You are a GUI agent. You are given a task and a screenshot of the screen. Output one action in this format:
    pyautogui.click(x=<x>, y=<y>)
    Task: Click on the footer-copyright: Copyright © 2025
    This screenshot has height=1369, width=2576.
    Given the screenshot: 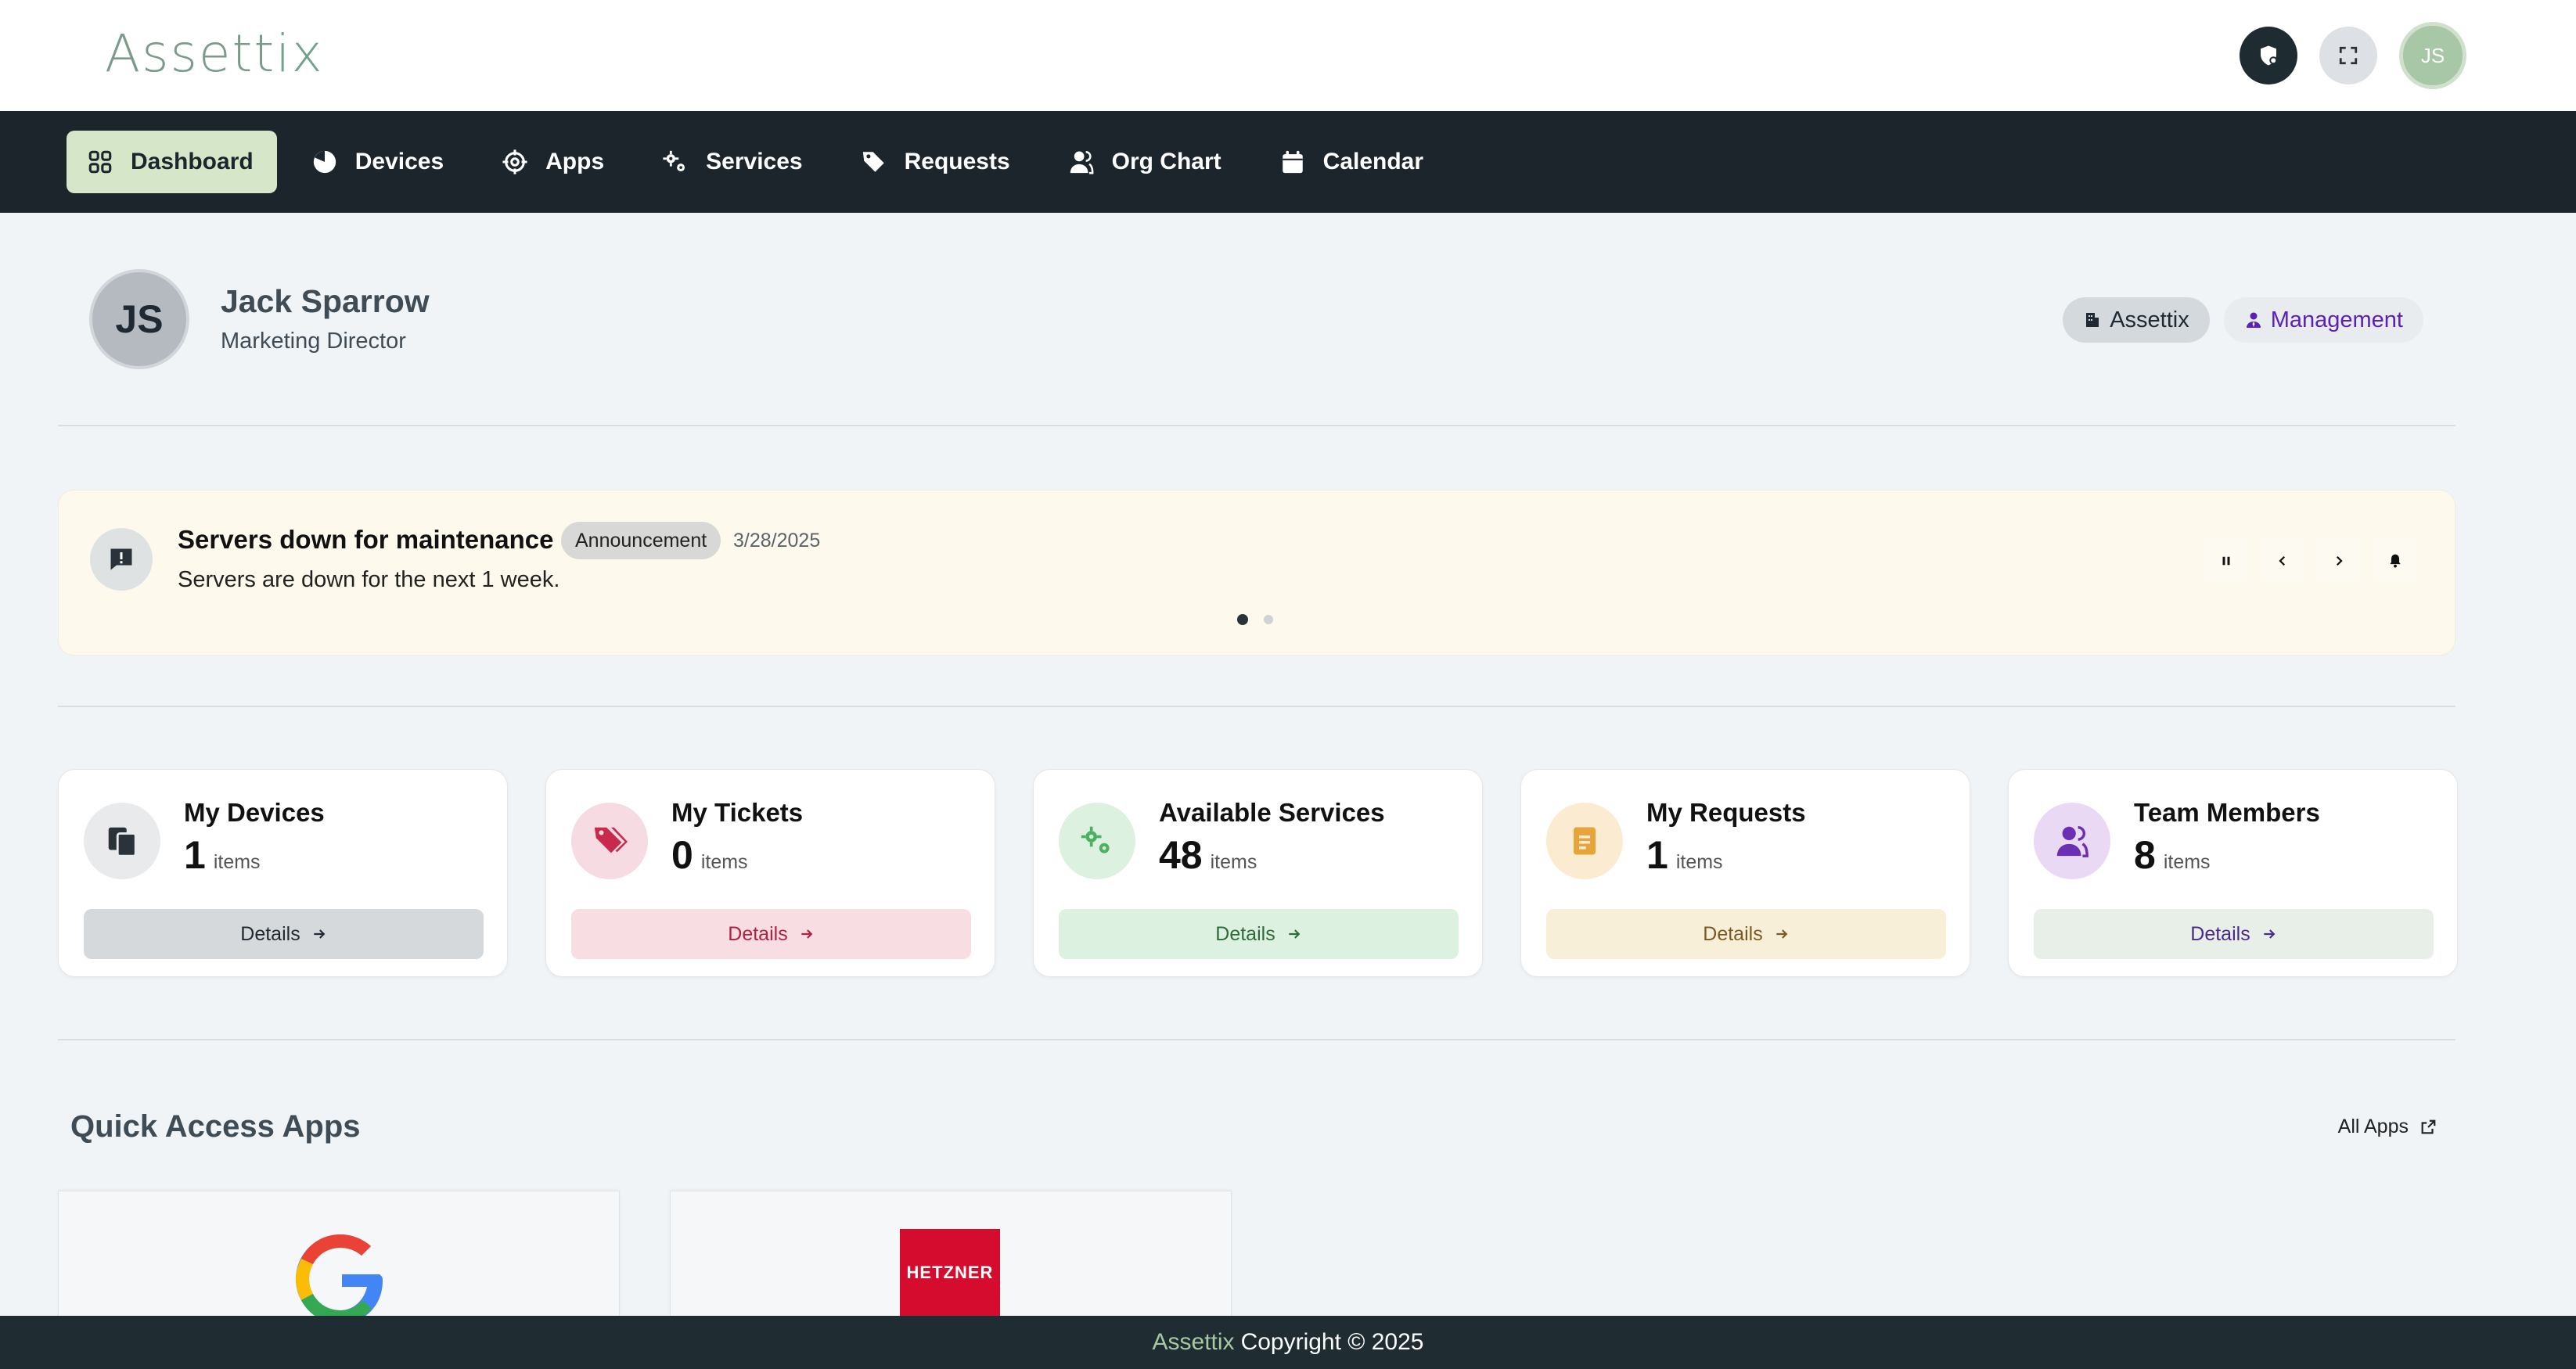 What is the action you would take?
    pyautogui.click(x=1332, y=1342)
    